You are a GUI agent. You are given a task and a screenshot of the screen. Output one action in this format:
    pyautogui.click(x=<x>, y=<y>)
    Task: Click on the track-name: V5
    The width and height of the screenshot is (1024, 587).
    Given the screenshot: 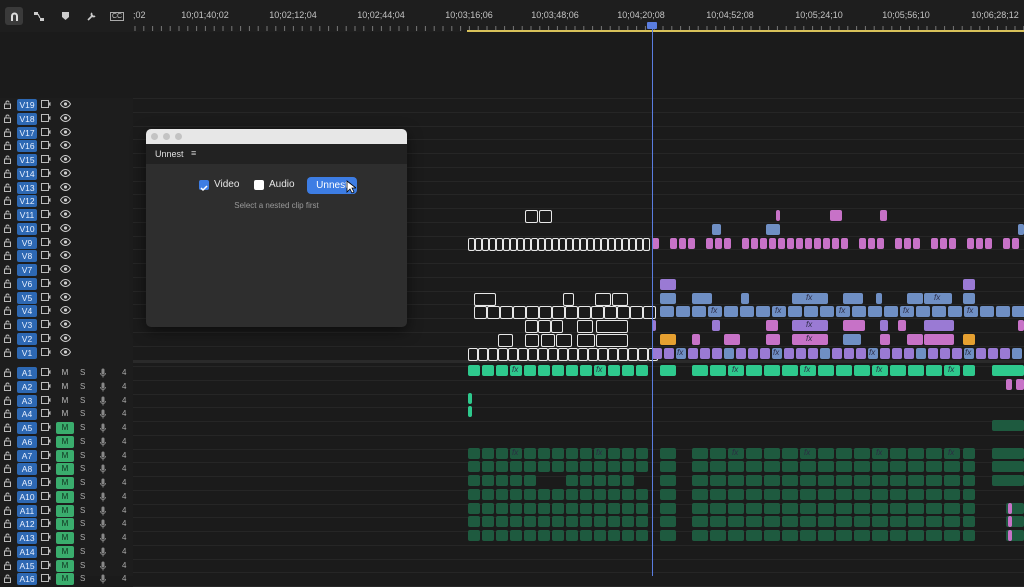 What is the action you would take?
    pyautogui.click(x=27, y=297)
    